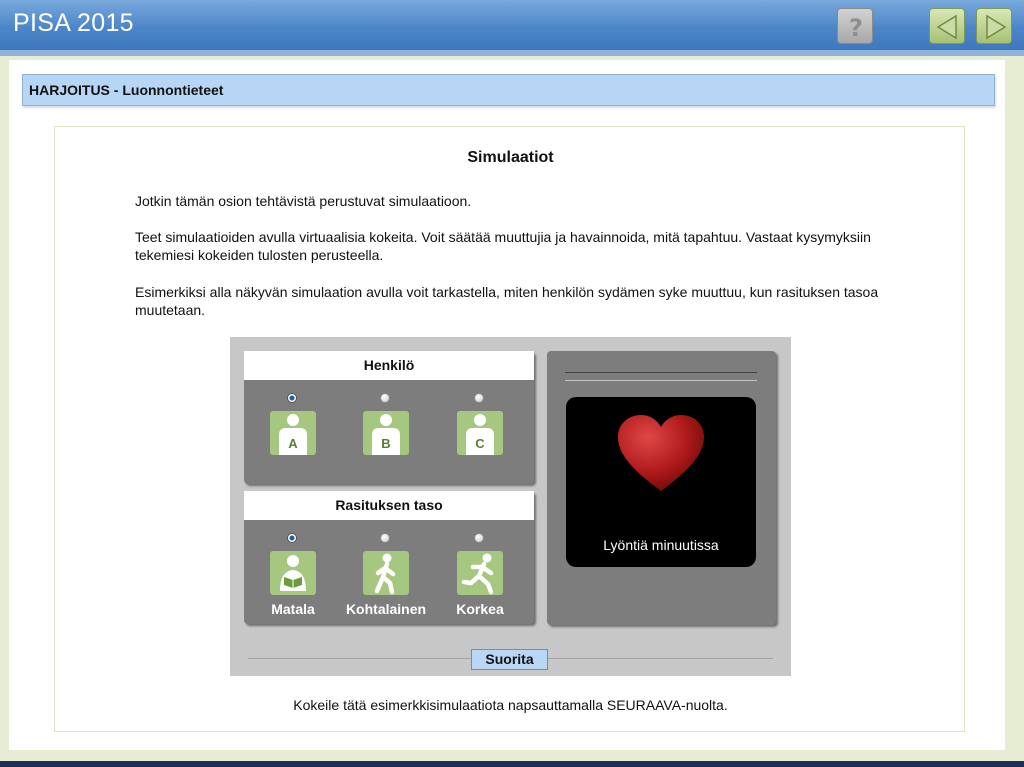 This screenshot has width=1024, height=767. What do you see at coordinates (389, 365) in the screenshot?
I see `person-heading: Henkilö` at bounding box center [389, 365].